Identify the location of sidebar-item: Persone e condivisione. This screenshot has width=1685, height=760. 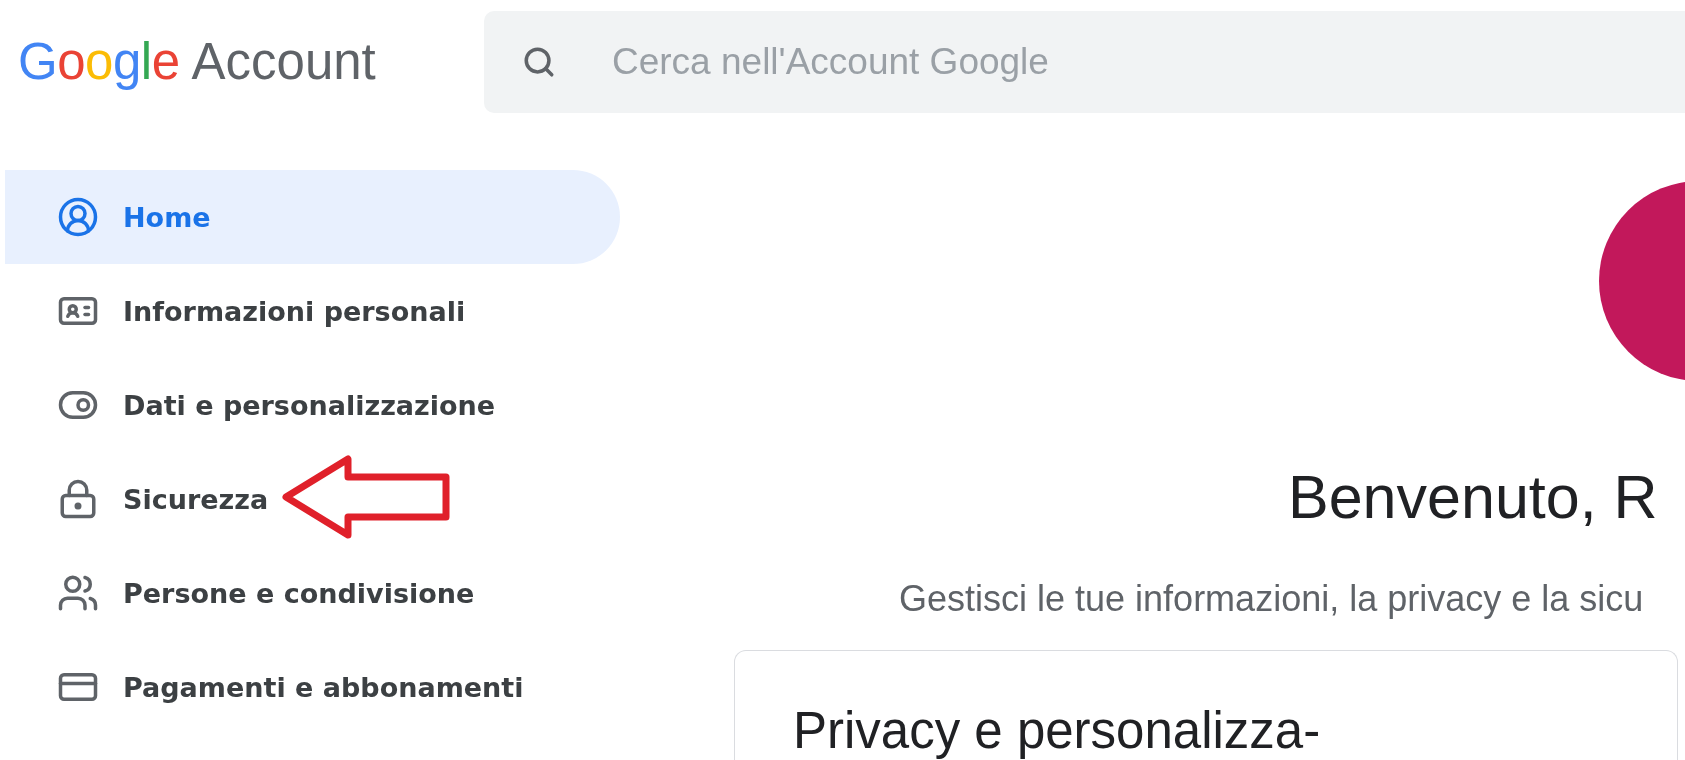
(312, 593).